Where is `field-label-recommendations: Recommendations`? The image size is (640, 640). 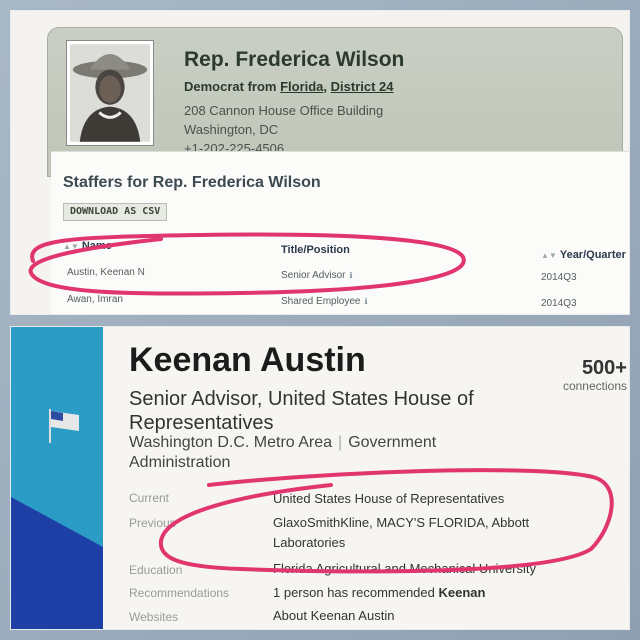
field-label-recommendations: Recommendations is located at coordinates (179, 593).